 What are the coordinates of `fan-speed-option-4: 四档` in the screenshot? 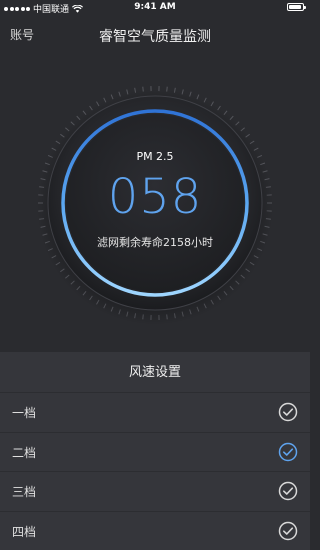 It's located at (155, 530).